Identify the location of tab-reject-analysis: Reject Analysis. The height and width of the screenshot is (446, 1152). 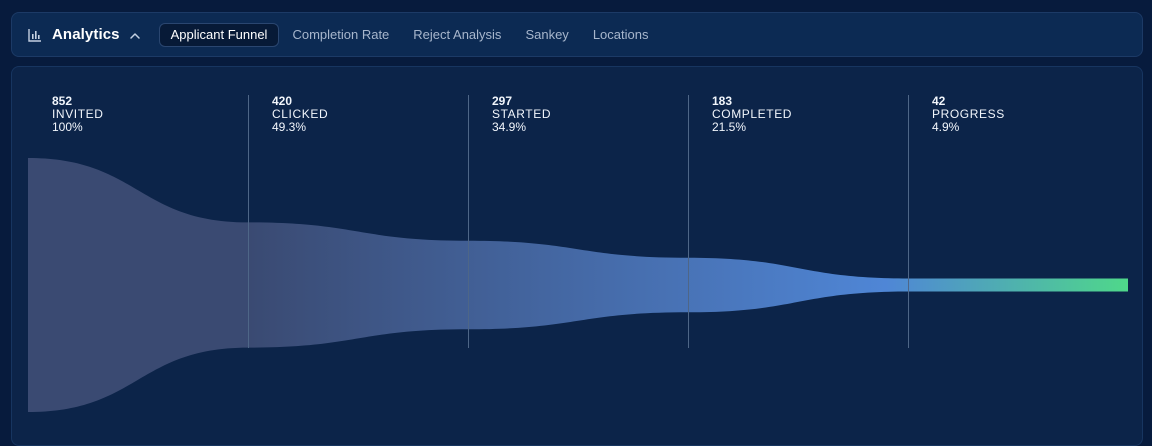
(457, 35).